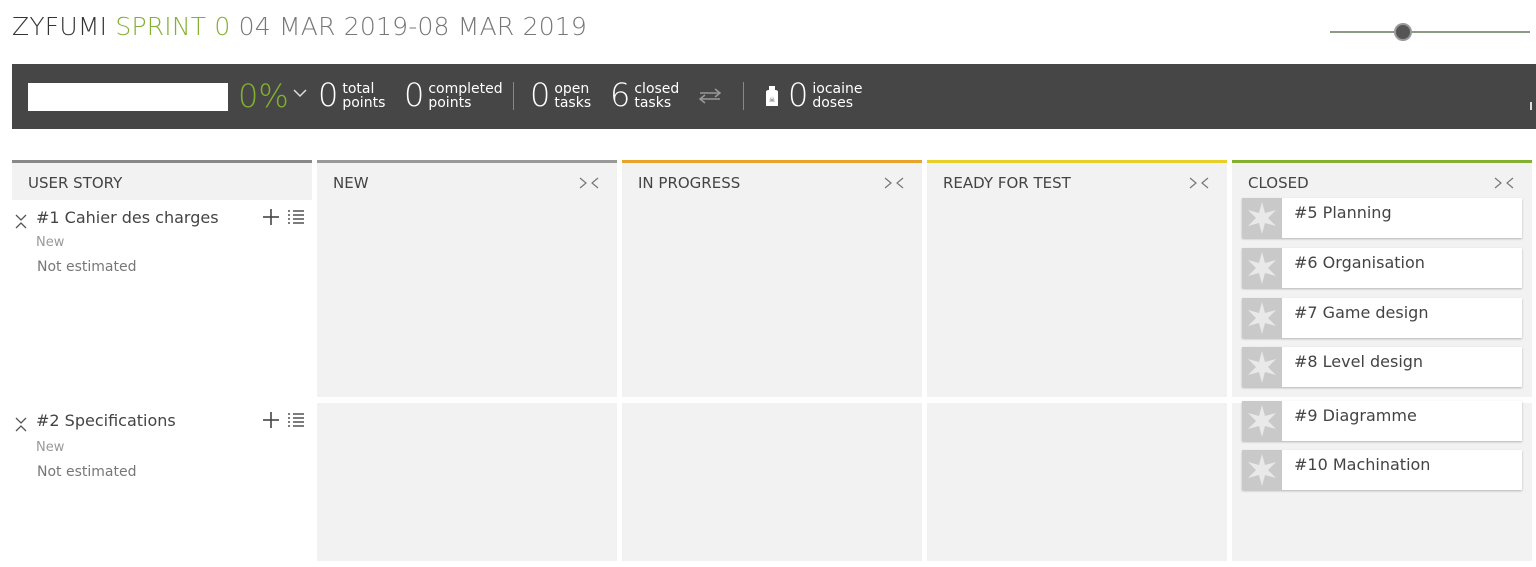 The width and height of the screenshot is (1536, 567). I want to click on filter-input, so click(128, 97).